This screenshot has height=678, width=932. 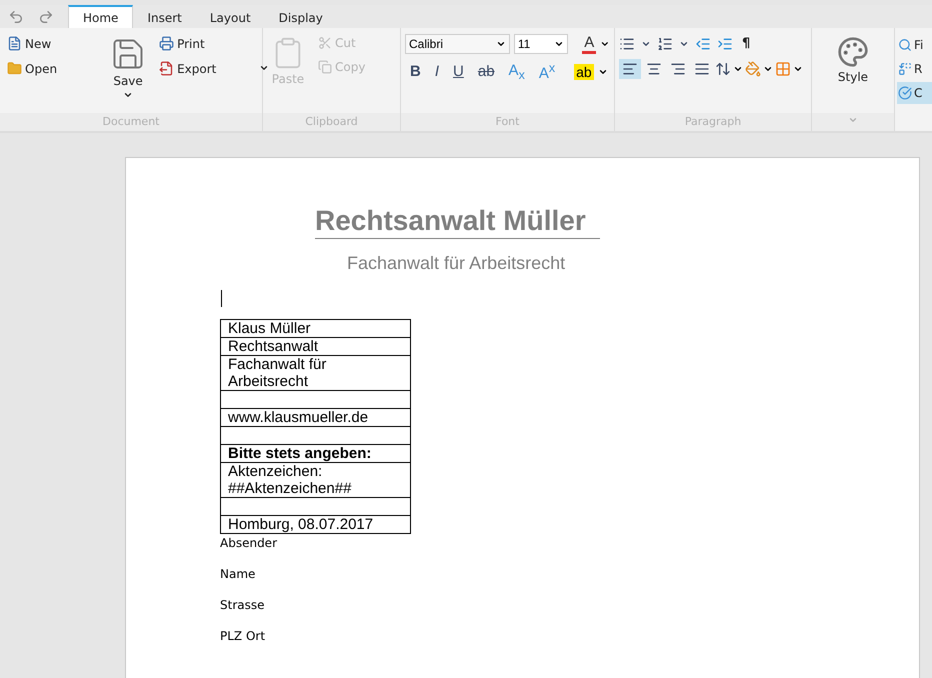 I want to click on letterhead-title: Rechtsanwalt Müller, so click(x=457, y=221).